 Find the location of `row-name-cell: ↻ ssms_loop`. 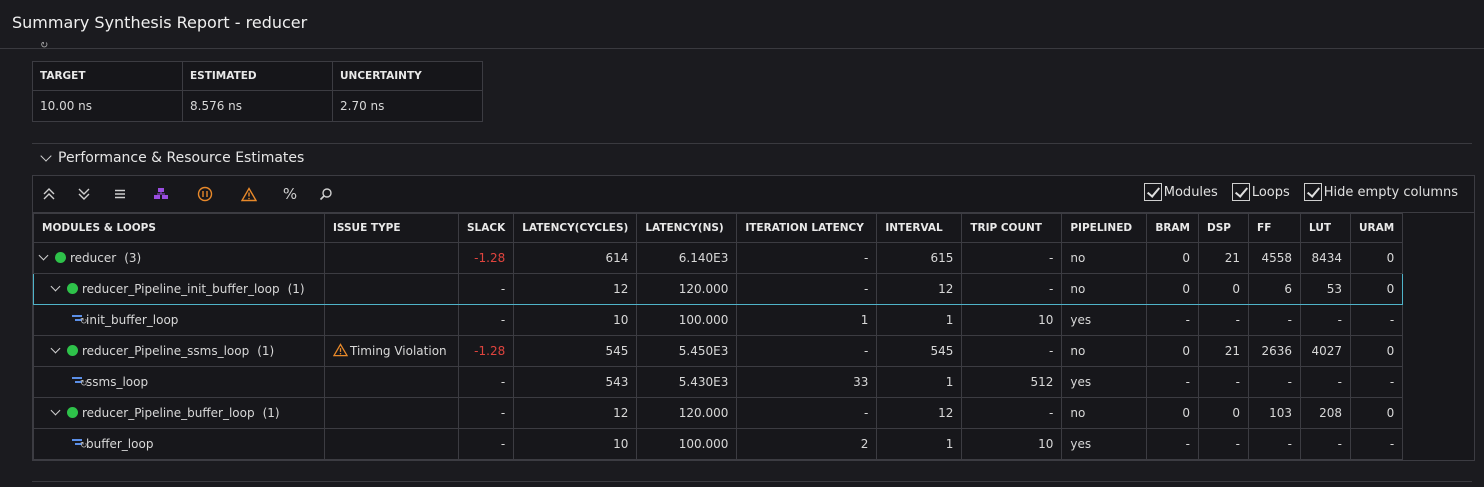

row-name-cell: ↻ ssms_loop is located at coordinates (179, 382).